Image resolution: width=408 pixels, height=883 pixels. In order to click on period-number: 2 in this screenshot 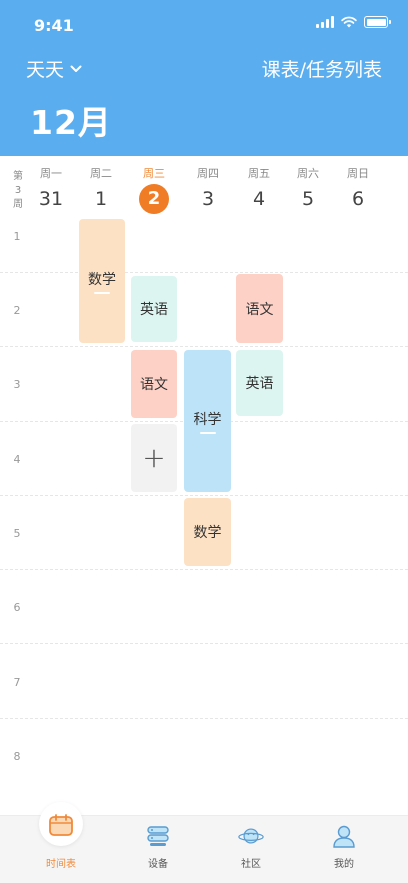, I will do `click(17, 310)`.